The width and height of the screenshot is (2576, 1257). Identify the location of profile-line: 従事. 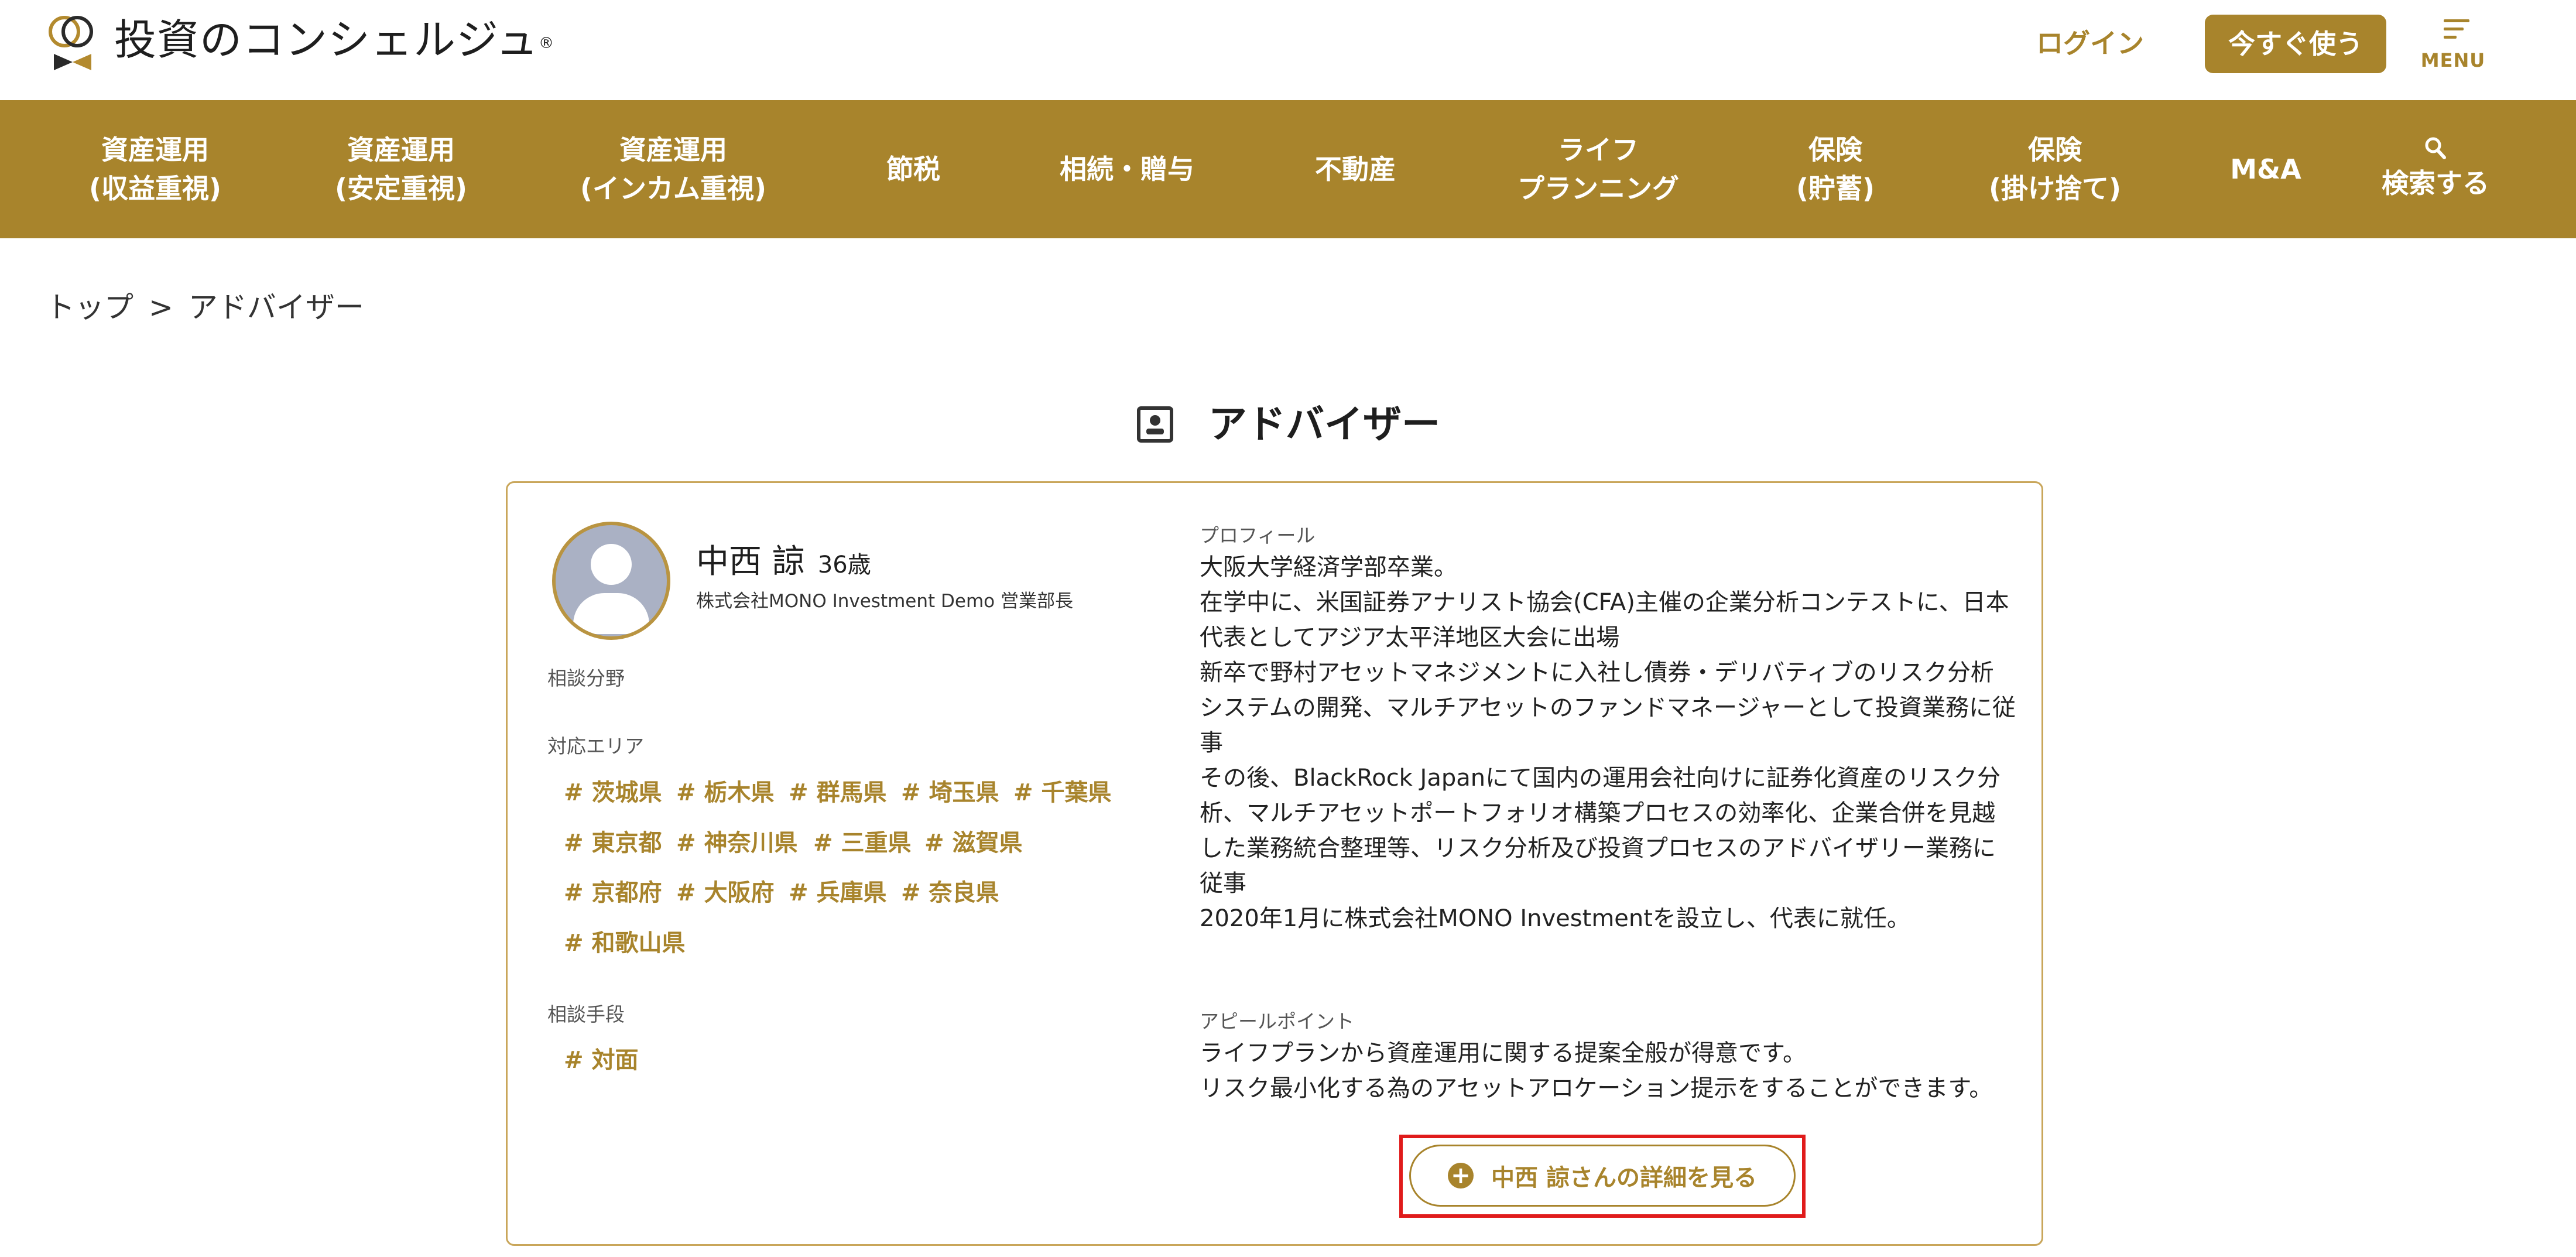
(1223, 884).